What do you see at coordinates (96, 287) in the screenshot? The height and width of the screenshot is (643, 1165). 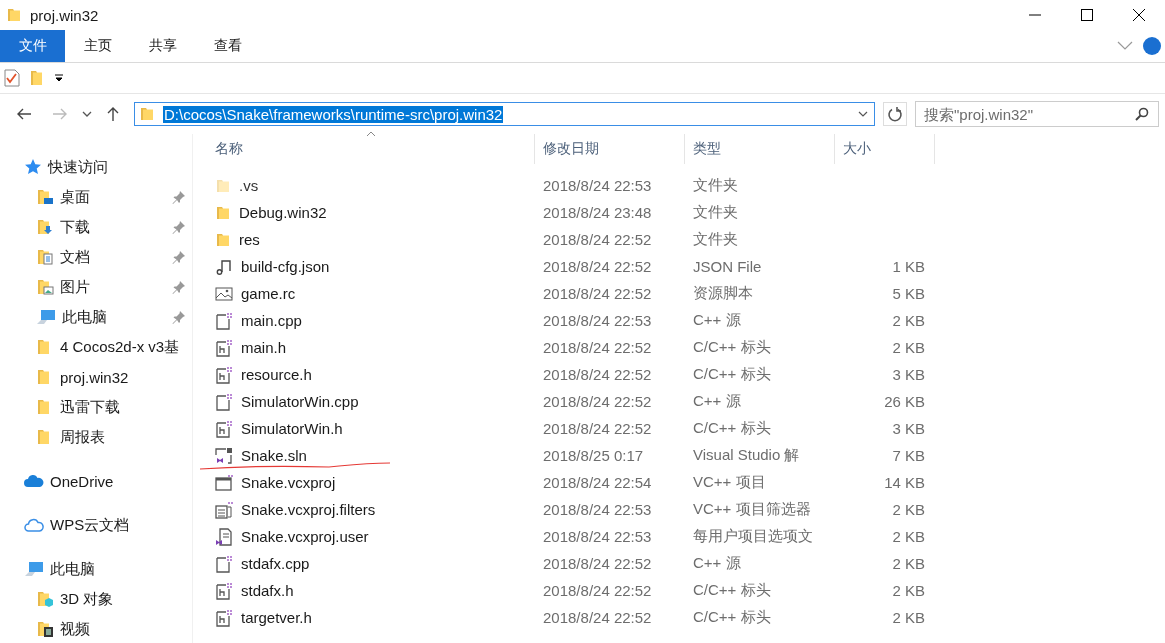 I see `sidebar-item: 图片` at bounding box center [96, 287].